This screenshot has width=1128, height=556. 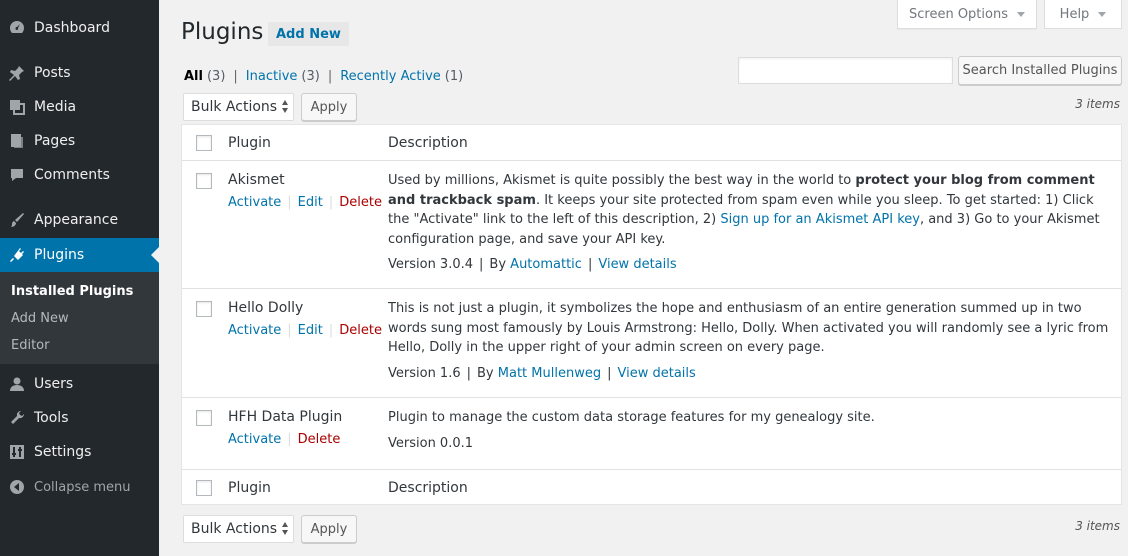 I want to click on collapse-menu-button: Collapse menu, so click(x=79, y=487).